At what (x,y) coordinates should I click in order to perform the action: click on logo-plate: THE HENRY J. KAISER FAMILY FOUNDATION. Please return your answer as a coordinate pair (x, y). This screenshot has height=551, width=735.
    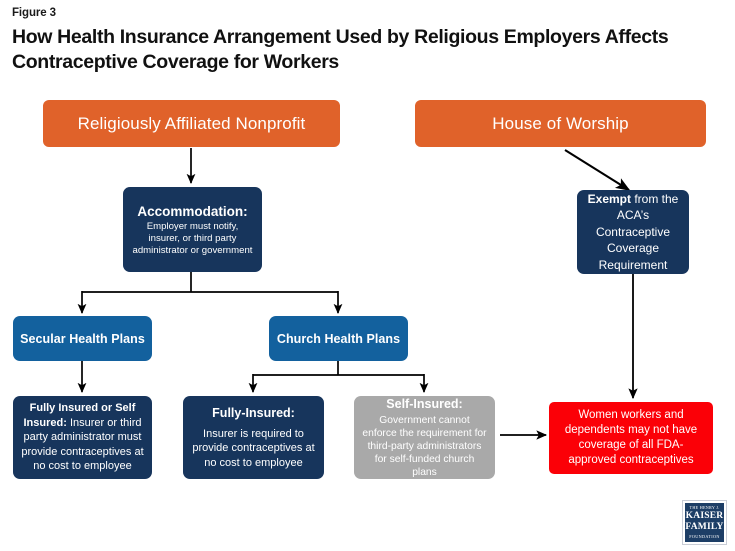
    Looking at the image, I should click on (704, 522).